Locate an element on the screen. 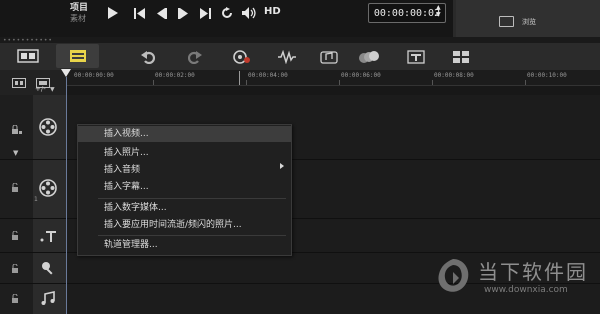 This screenshot has height=314, width=600. playhead-line is located at coordinates (66, 195).